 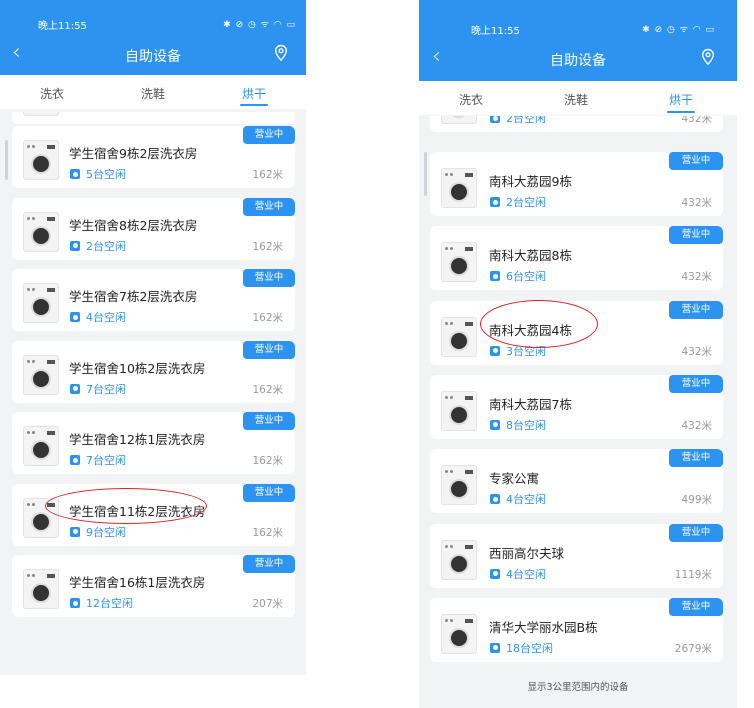 What do you see at coordinates (518, 351) in the screenshot?
I see `idle-count: 3台空闲` at bounding box center [518, 351].